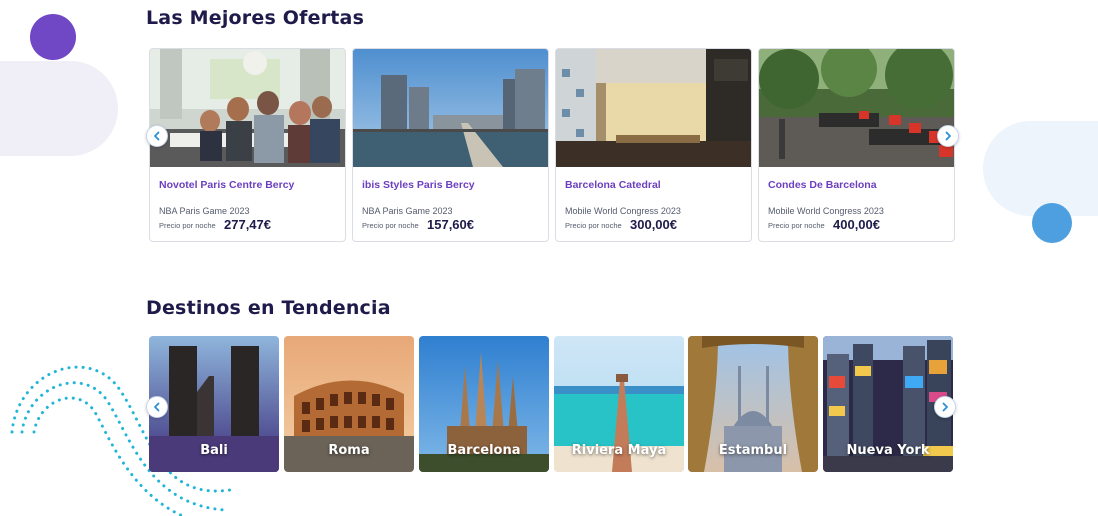 This screenshot has width=1098, height=516. What do you see at coordinates (753, 450) in the screenshot?
I see `destination-label: Estambul` at bounding box center [753, 450].